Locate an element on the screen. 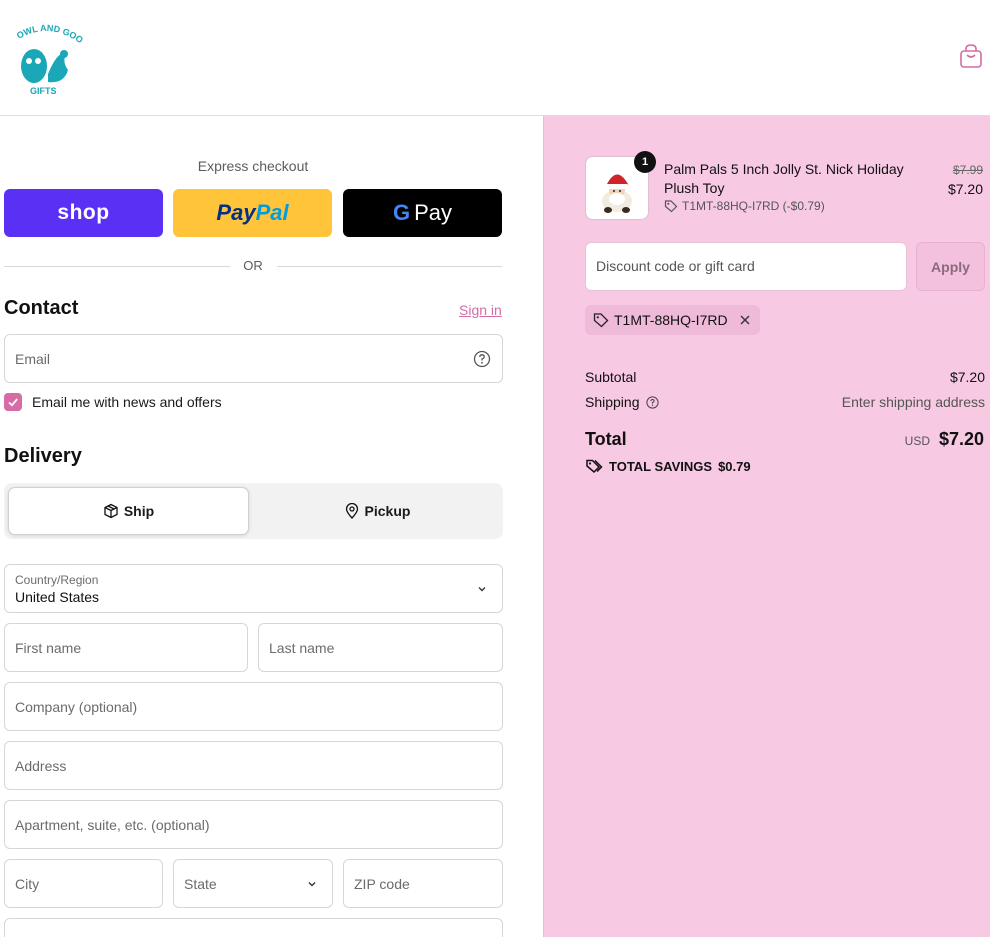 The height and width of the screenshot is (937, 990). product-discount: T1MT-88HQ-I7RD (-$0.79) is located at coordinates (744, 206).